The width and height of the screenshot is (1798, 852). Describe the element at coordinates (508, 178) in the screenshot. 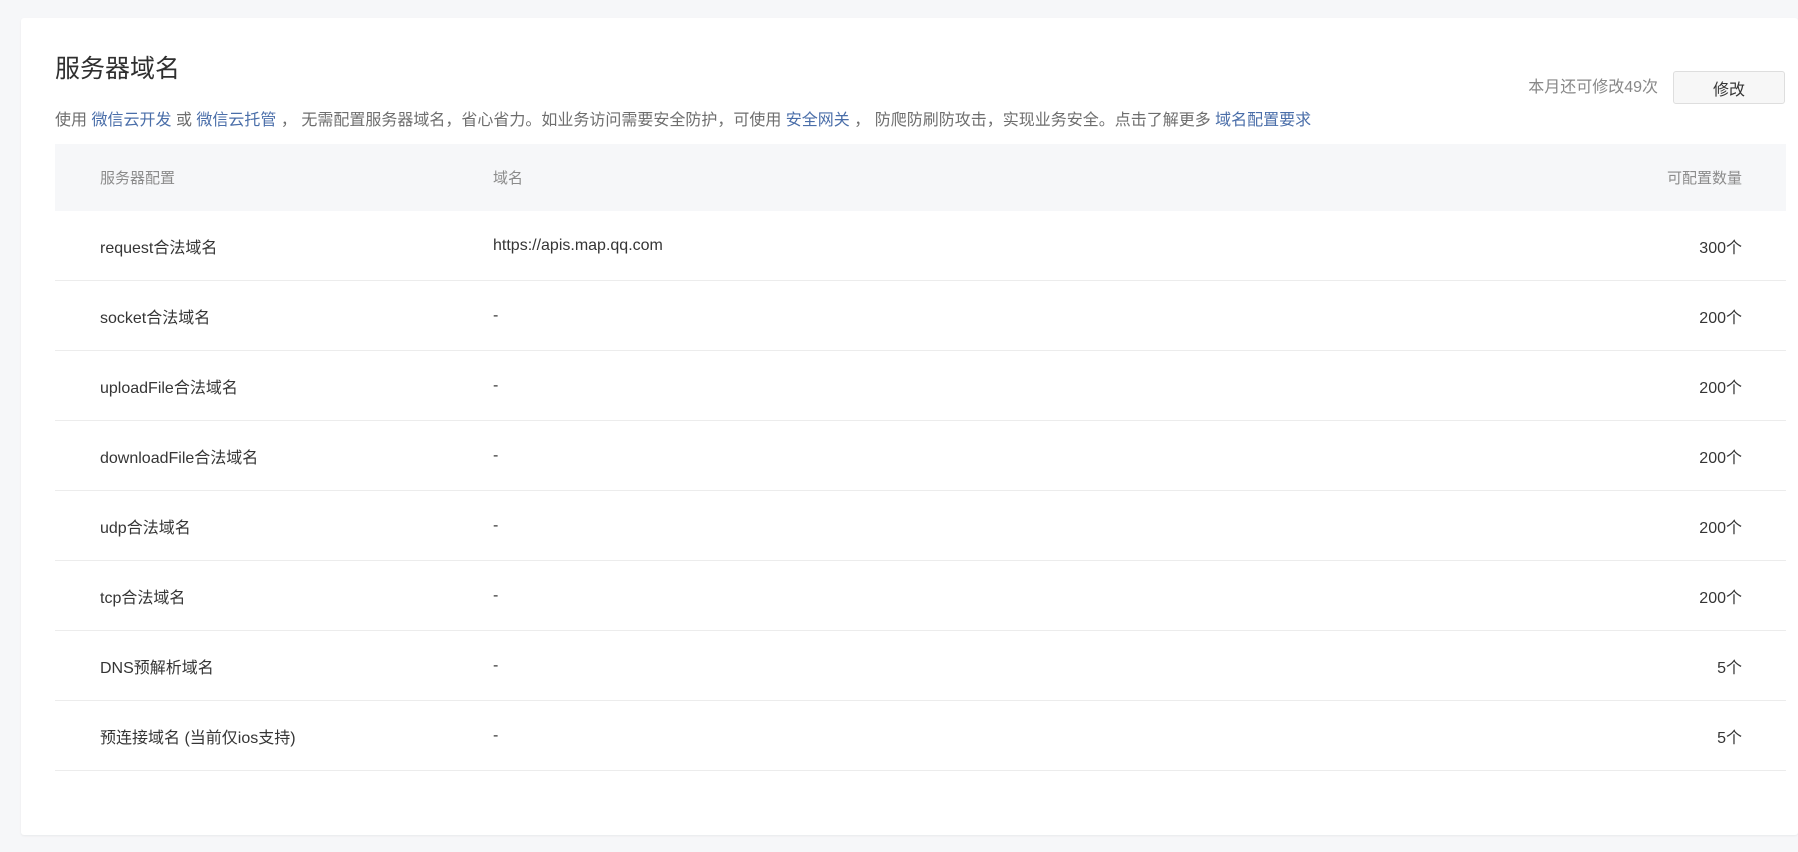

I see `column-header-domain: 域名` at that location.